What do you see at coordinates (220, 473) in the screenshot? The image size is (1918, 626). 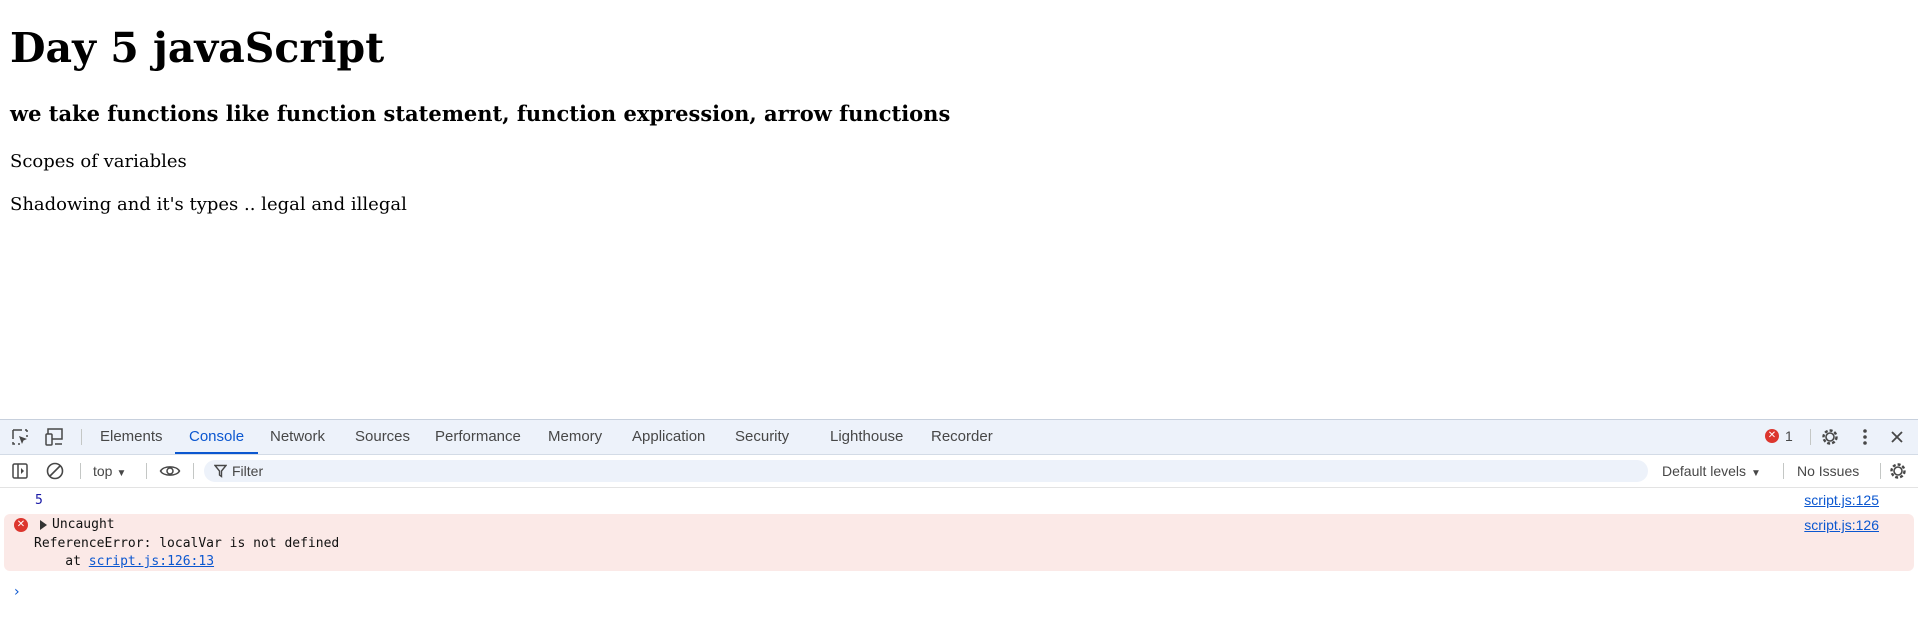 I see `filter-funnel-icon` at bounding box center [220, 473].